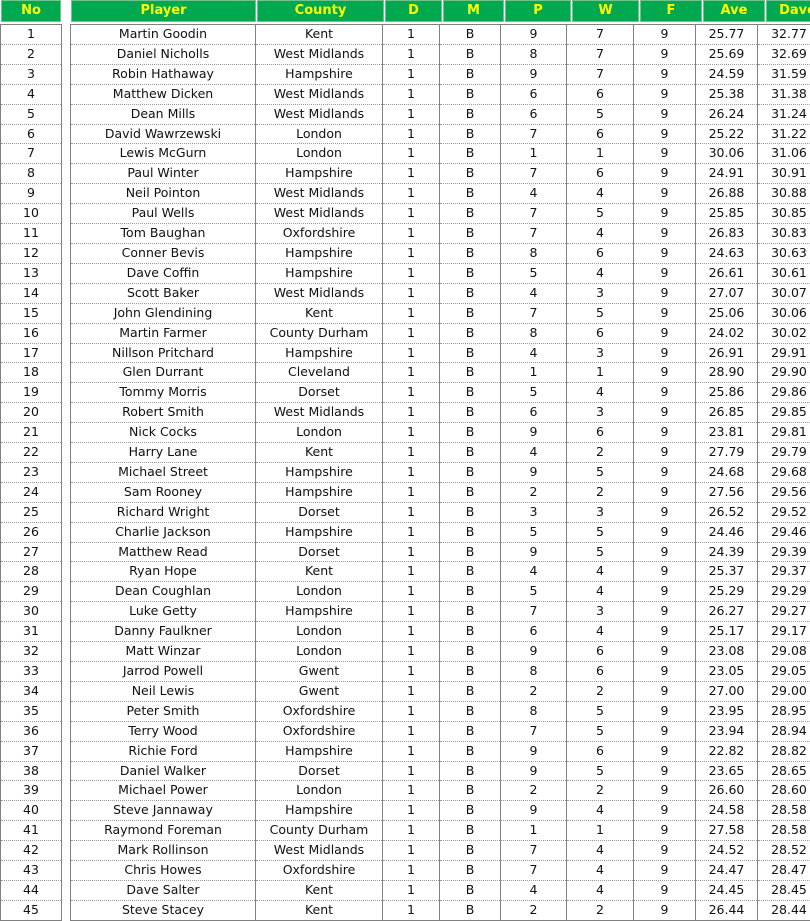  What do you see at coordinates (31, 711) in the screenshot?
I see `index-row: 35` at bounding box center [31, 711].